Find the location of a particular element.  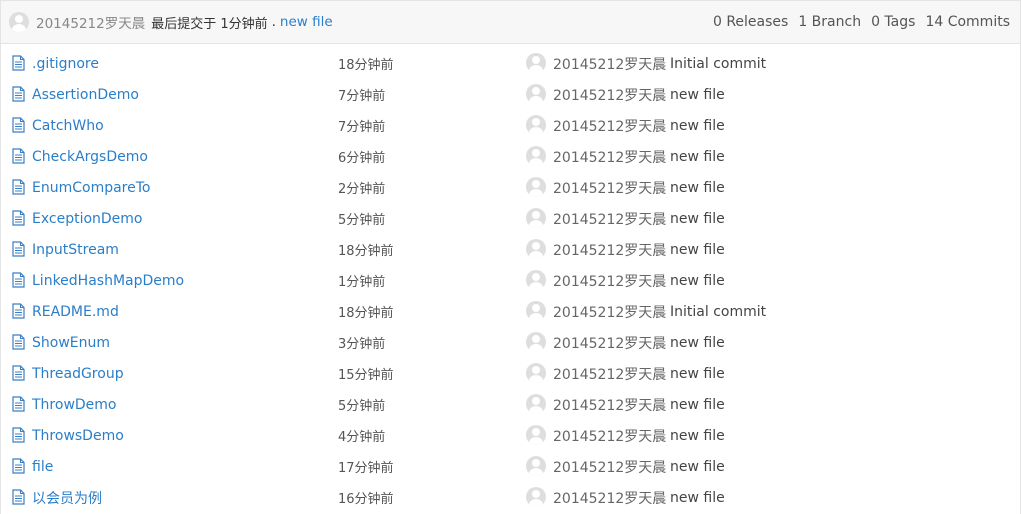

file-age: 1分钟前 is located at coordinates (362, 282).